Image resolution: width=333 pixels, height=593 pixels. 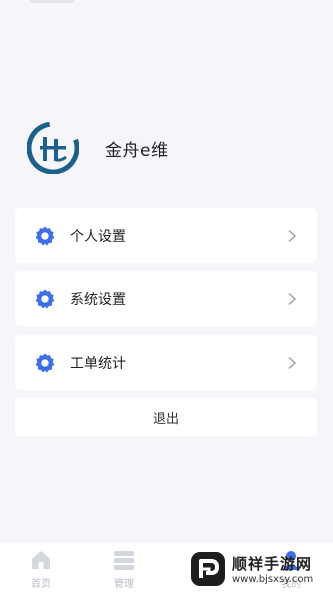 What do you see at coordinates (97, 148) in the screenshot?
I see `profile-header: 金舟e维` at bounding box center [97, 148].